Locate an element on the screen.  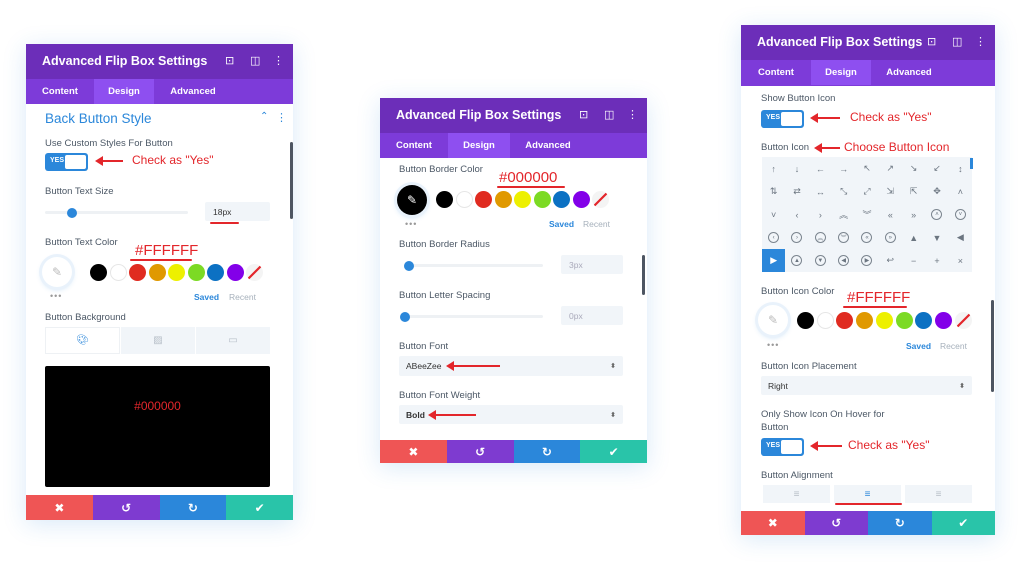
icon-option: ↩ is located at coordinates (890, 260).